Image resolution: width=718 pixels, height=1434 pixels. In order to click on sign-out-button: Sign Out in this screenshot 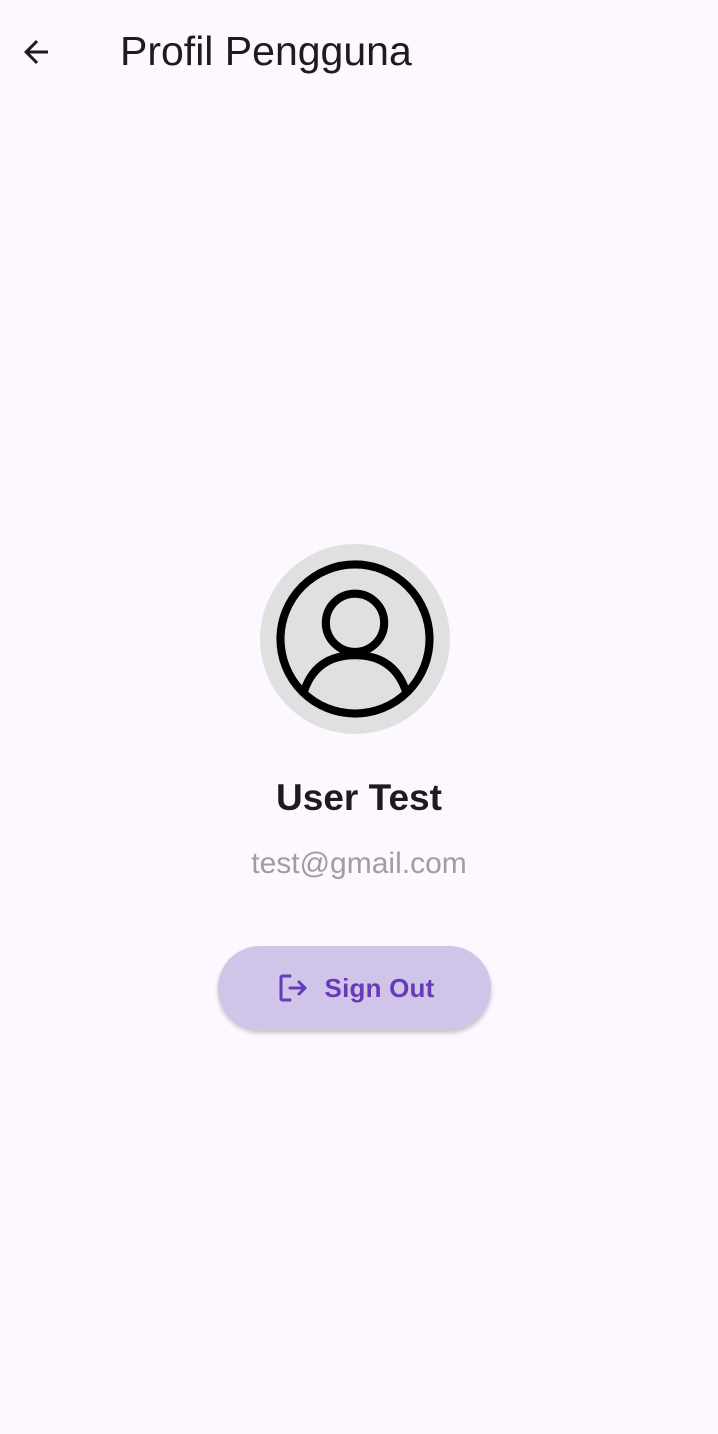, I will do `click(354, 988)`.